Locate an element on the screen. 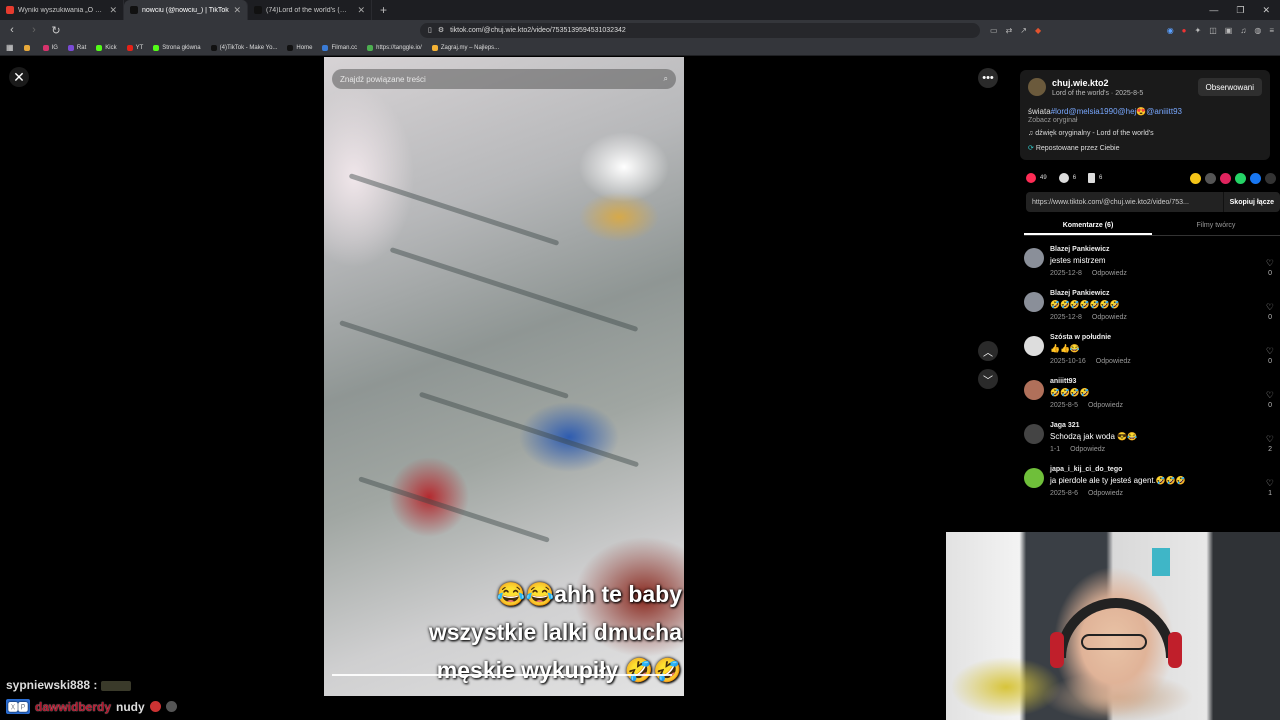 Image resolution: width=1280 pixels, height=720 pixels. comment-text: 👍👍😂 is located at coordinates (1065, 348).